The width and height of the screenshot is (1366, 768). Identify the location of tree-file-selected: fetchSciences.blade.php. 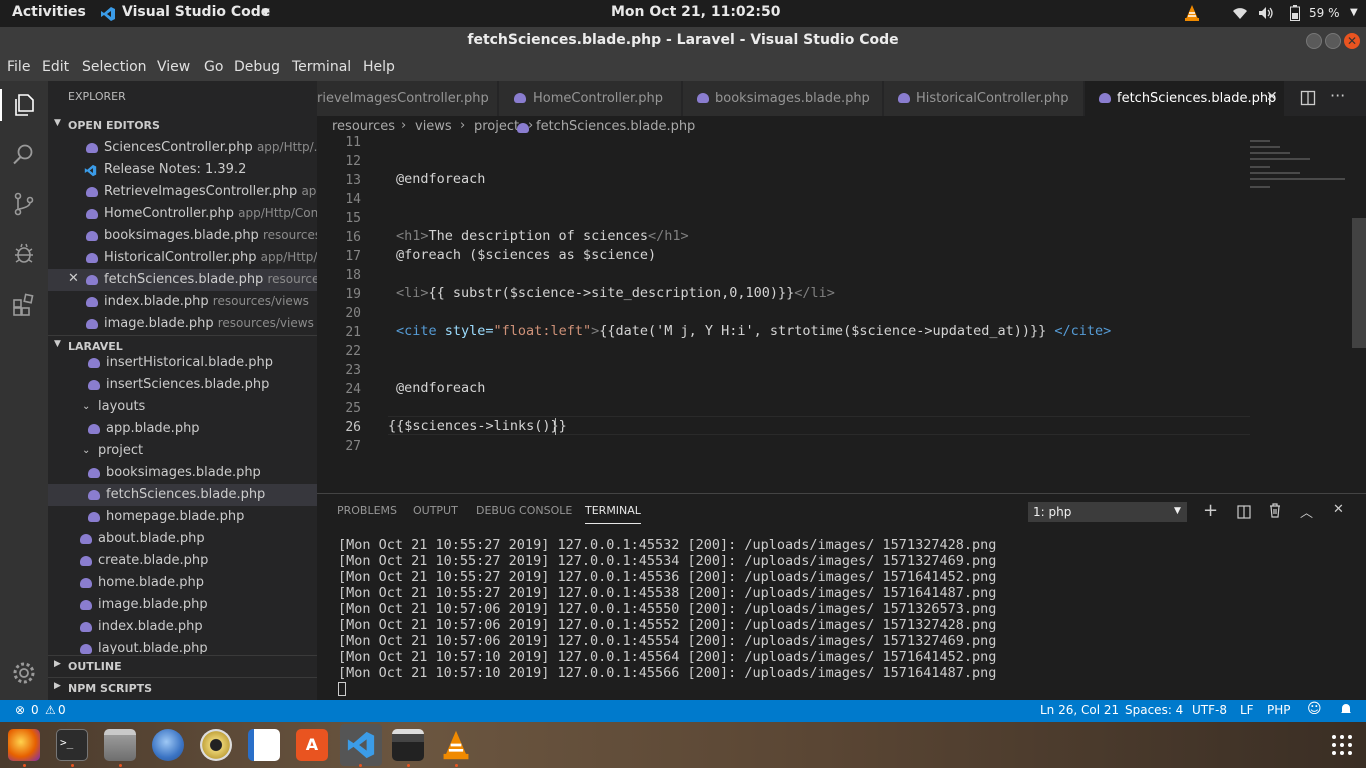
(182, 495).